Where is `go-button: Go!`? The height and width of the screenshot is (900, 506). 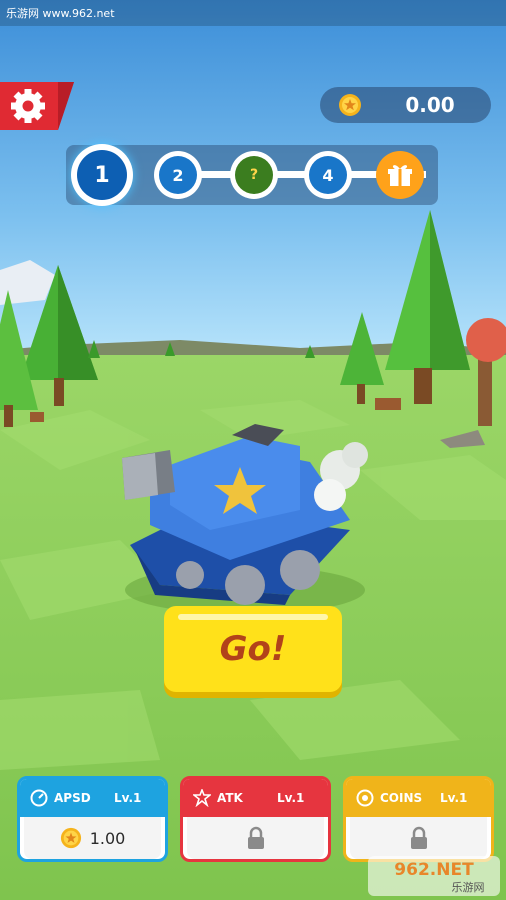 go-button: Go! is located at coordinates (253, 649).